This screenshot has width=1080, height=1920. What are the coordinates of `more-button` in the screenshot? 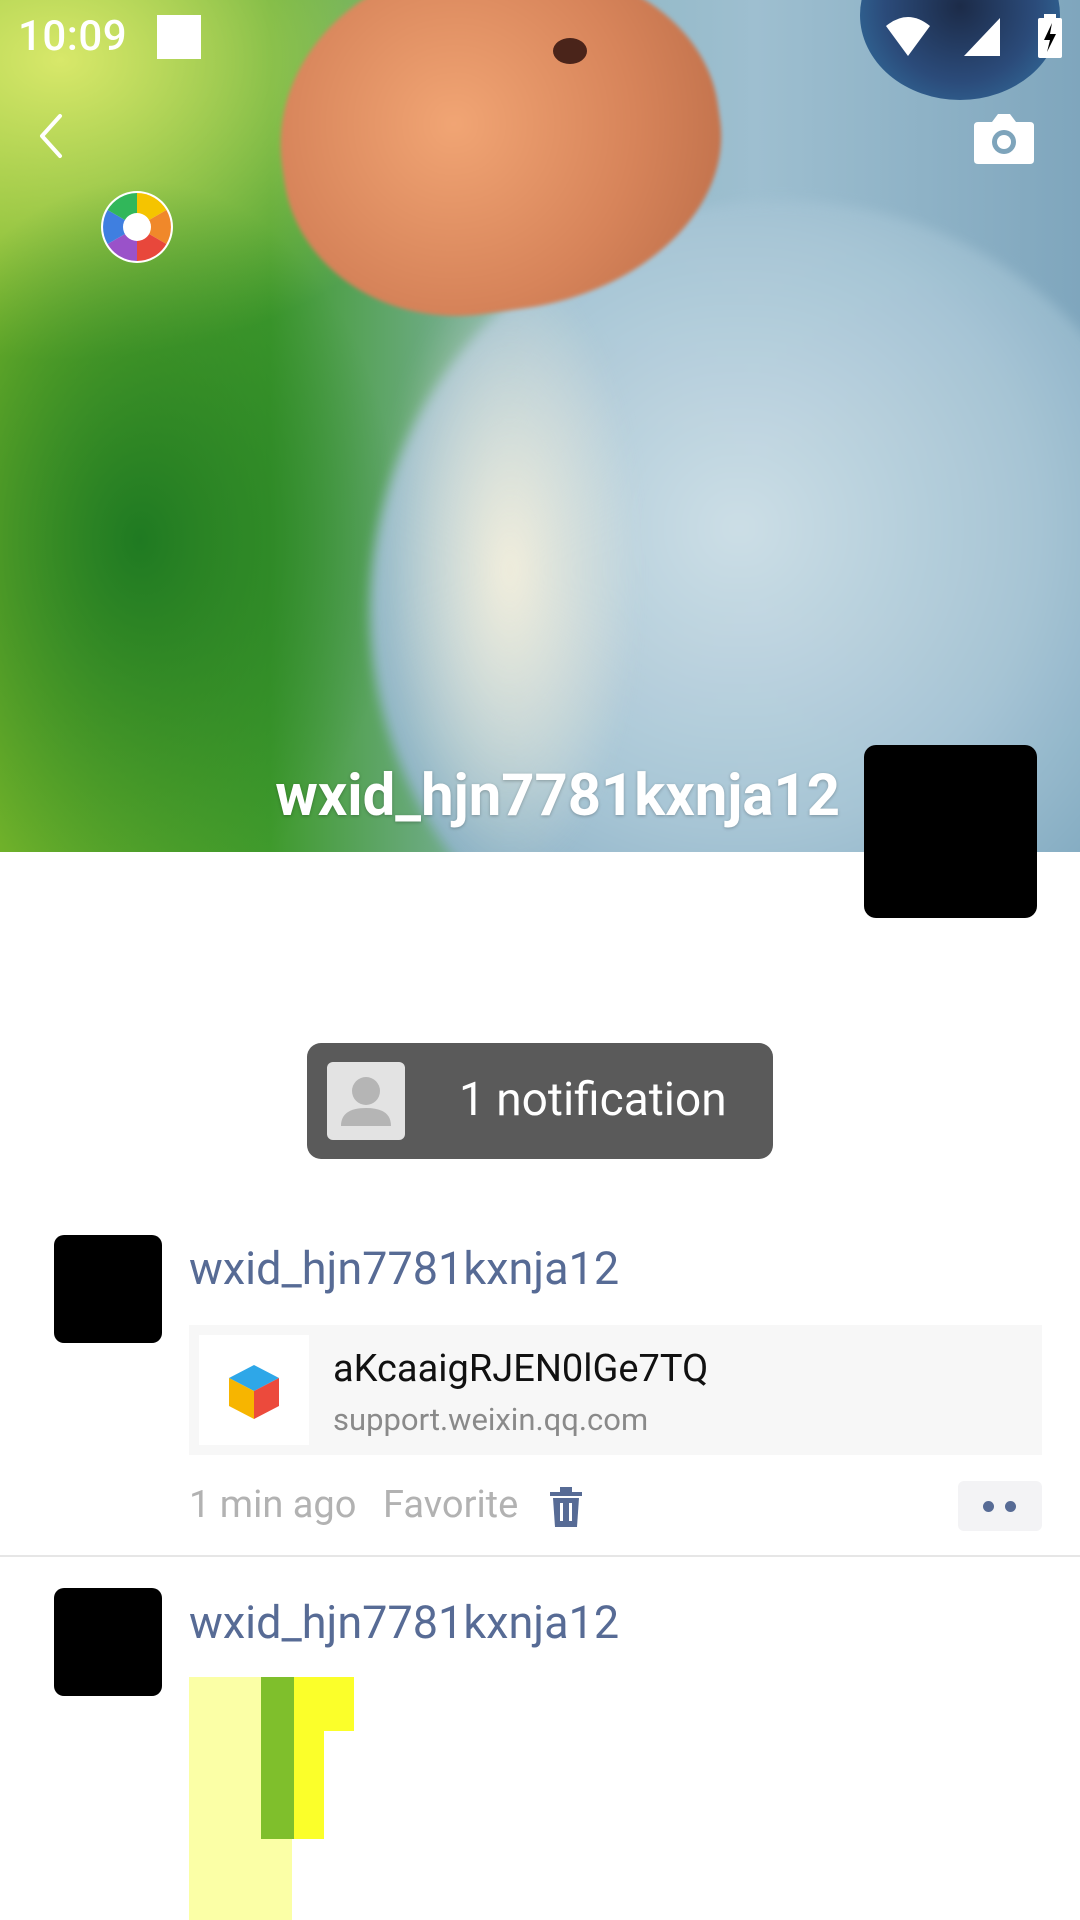 It's located at (1000, 1506).